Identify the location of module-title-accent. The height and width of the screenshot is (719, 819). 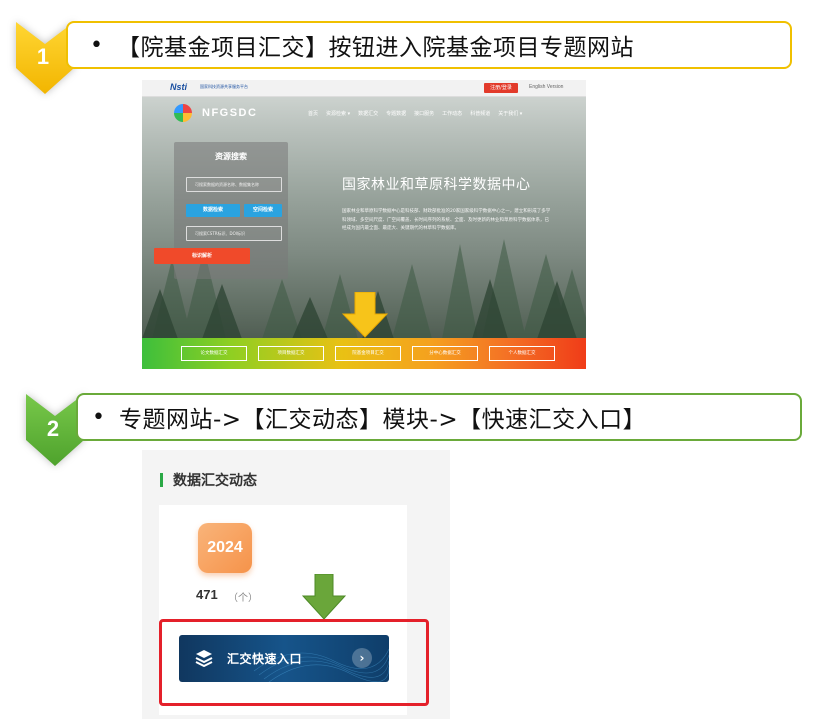
(161, 480).